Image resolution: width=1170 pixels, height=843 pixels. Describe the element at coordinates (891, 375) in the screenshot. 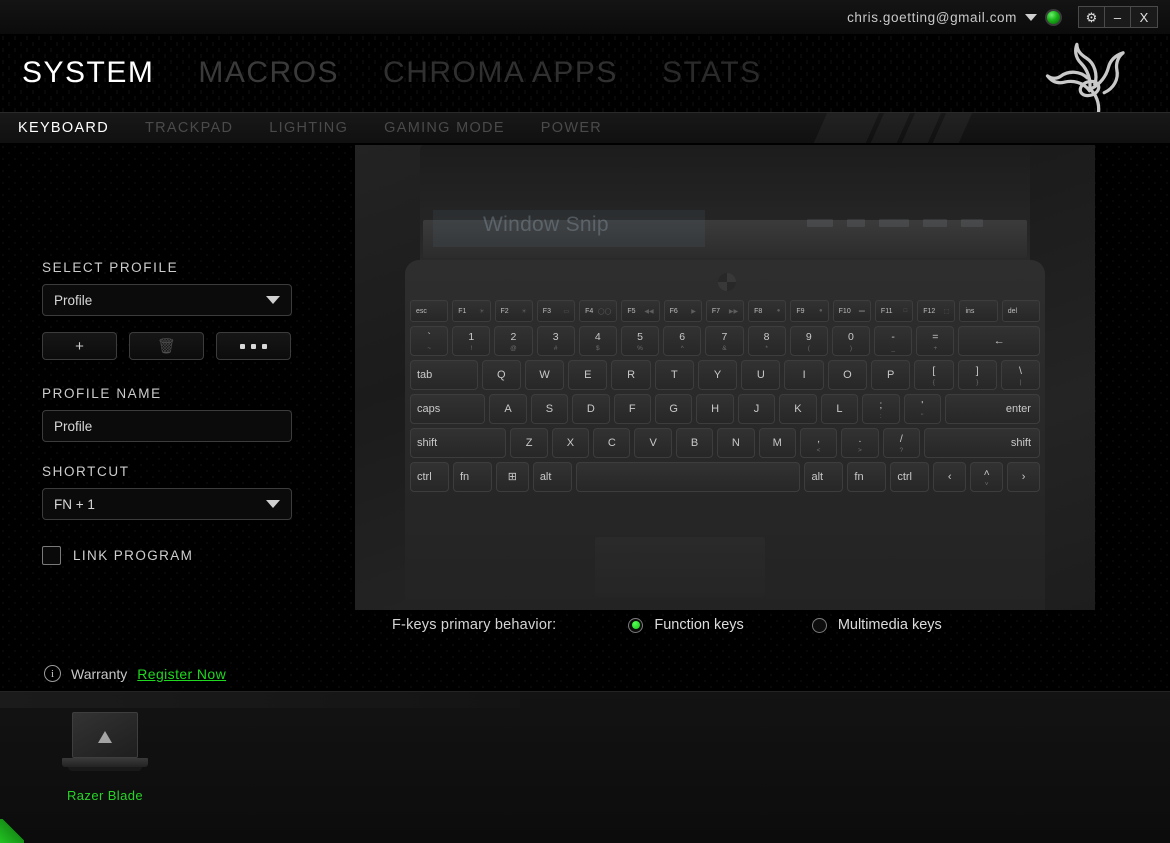

I see `key-p: P` at that location.